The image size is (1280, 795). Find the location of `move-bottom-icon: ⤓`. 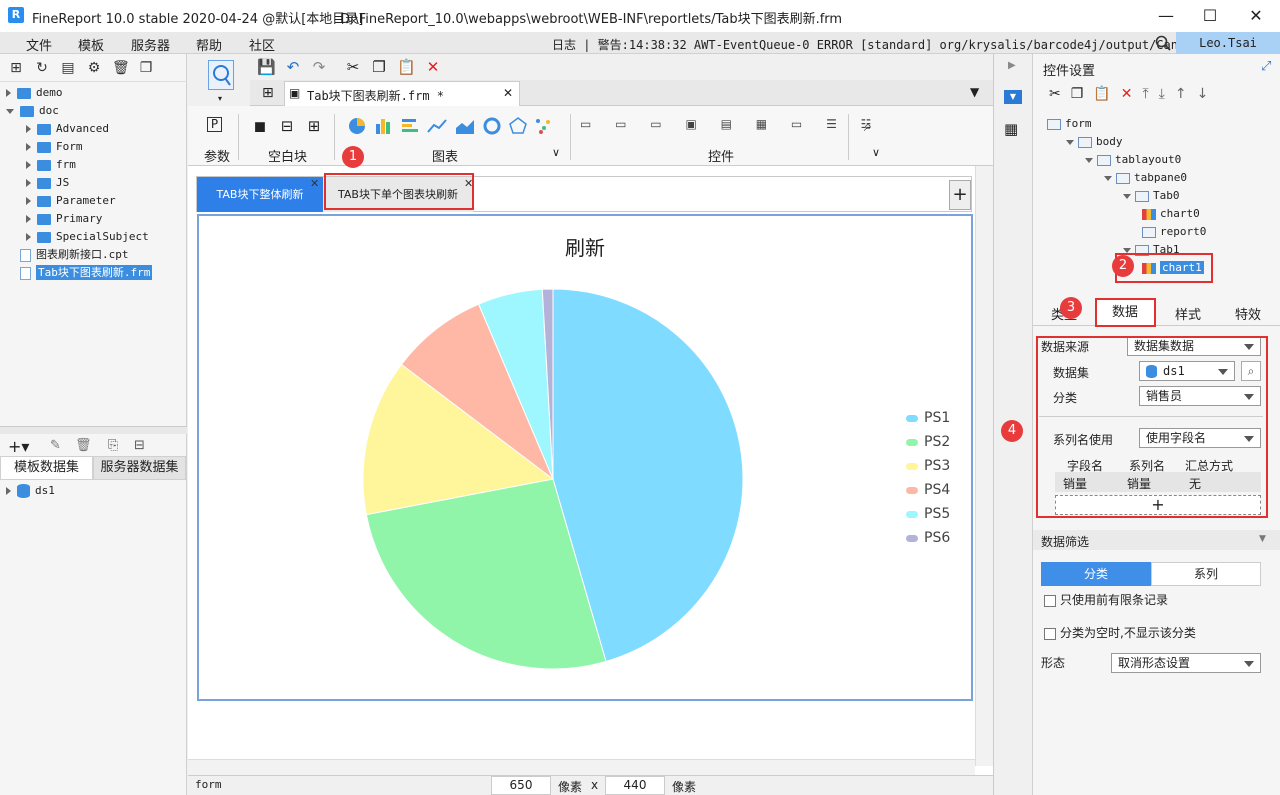

move-bottom-icon: ⤓ is located at coordinates (1167, 94).